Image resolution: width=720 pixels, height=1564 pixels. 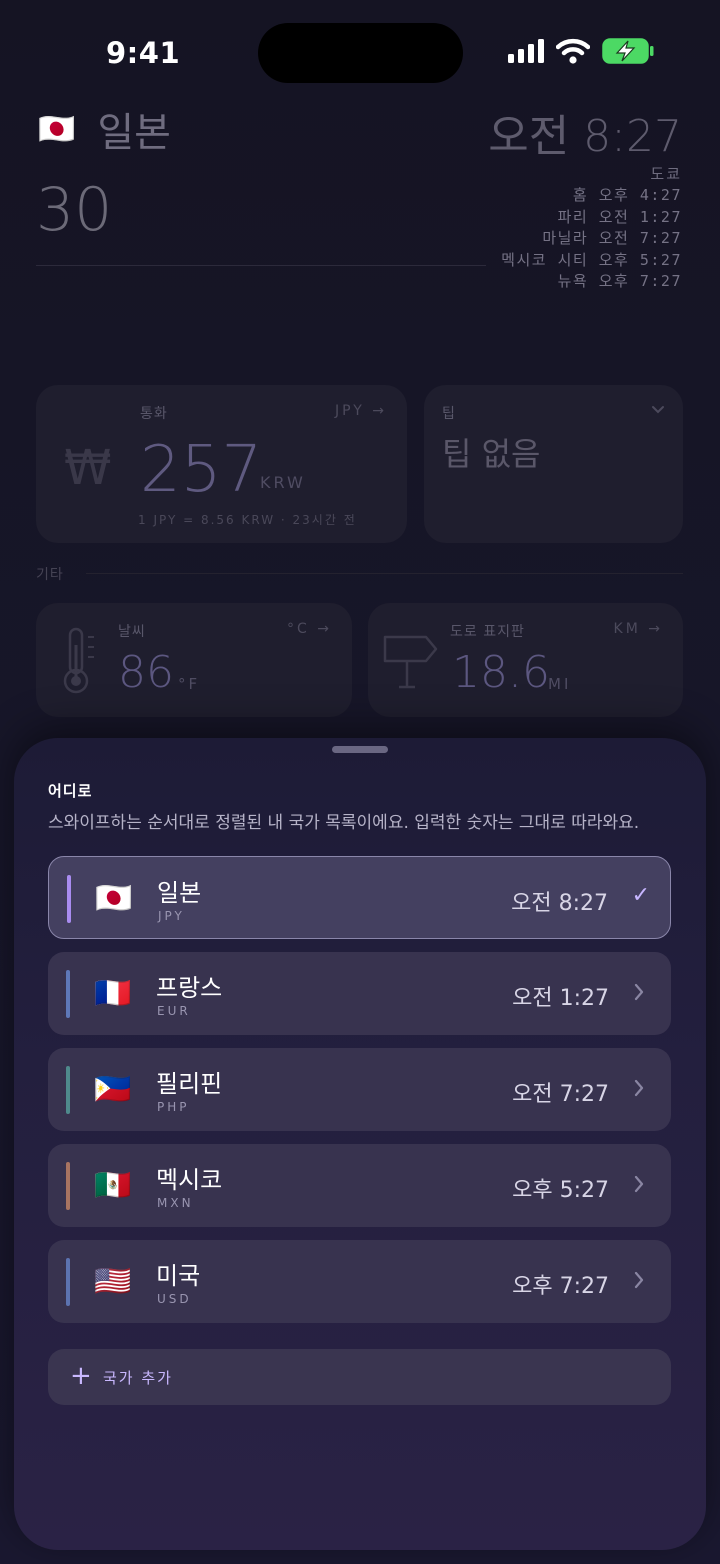 I want to click on world-clock-item: 뉴욕 오후 7:27, so click(x=619, y=281).